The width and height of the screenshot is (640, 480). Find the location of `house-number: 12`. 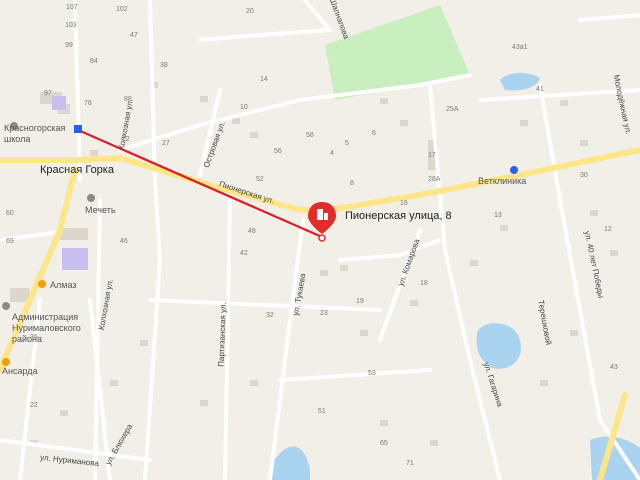

house-number: 12 is located at coordinates (608, 229).